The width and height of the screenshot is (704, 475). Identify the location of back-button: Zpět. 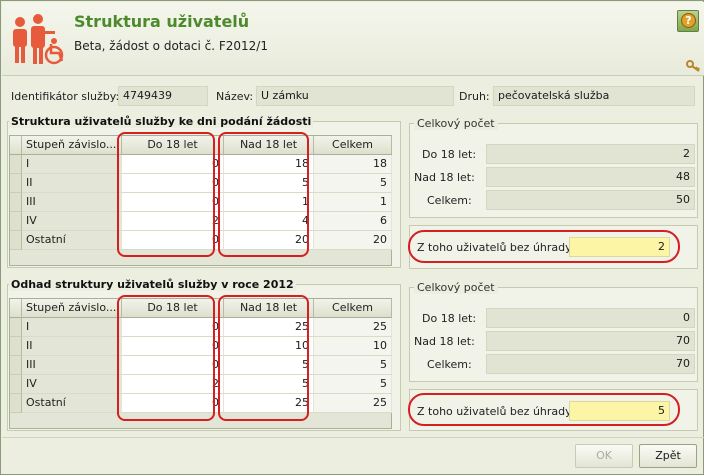
(668, 456).